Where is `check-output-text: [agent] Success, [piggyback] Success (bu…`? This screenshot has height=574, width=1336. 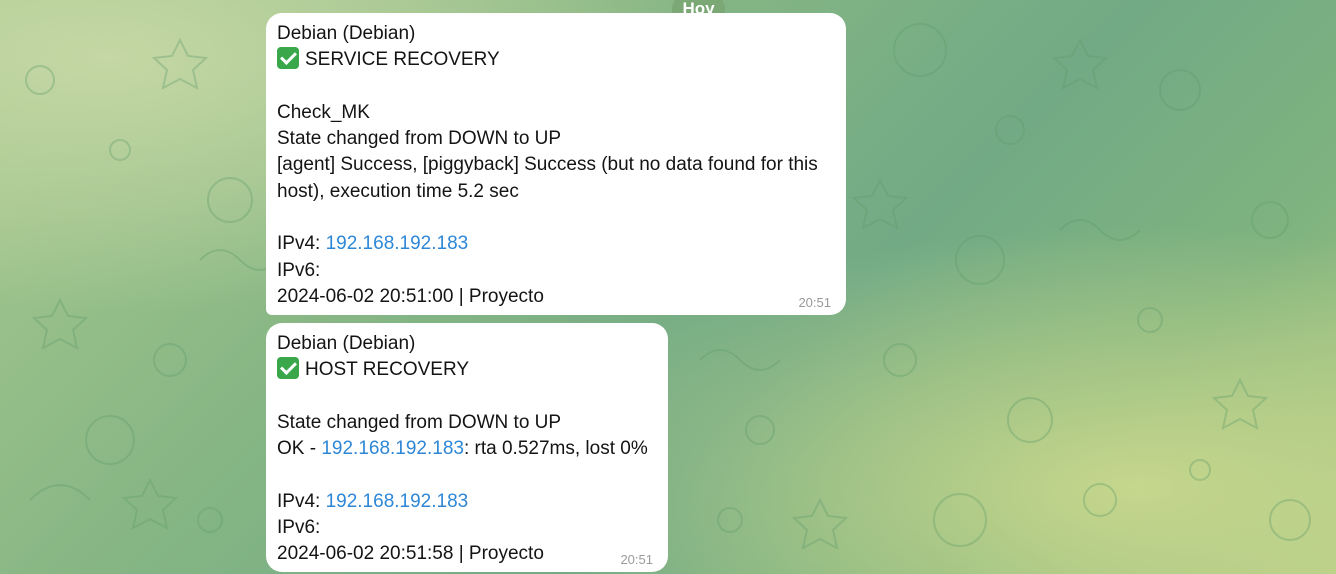
check-output-text: [agent] Success, [piggyback] Success (bu… is located at coordinates (547, 178).